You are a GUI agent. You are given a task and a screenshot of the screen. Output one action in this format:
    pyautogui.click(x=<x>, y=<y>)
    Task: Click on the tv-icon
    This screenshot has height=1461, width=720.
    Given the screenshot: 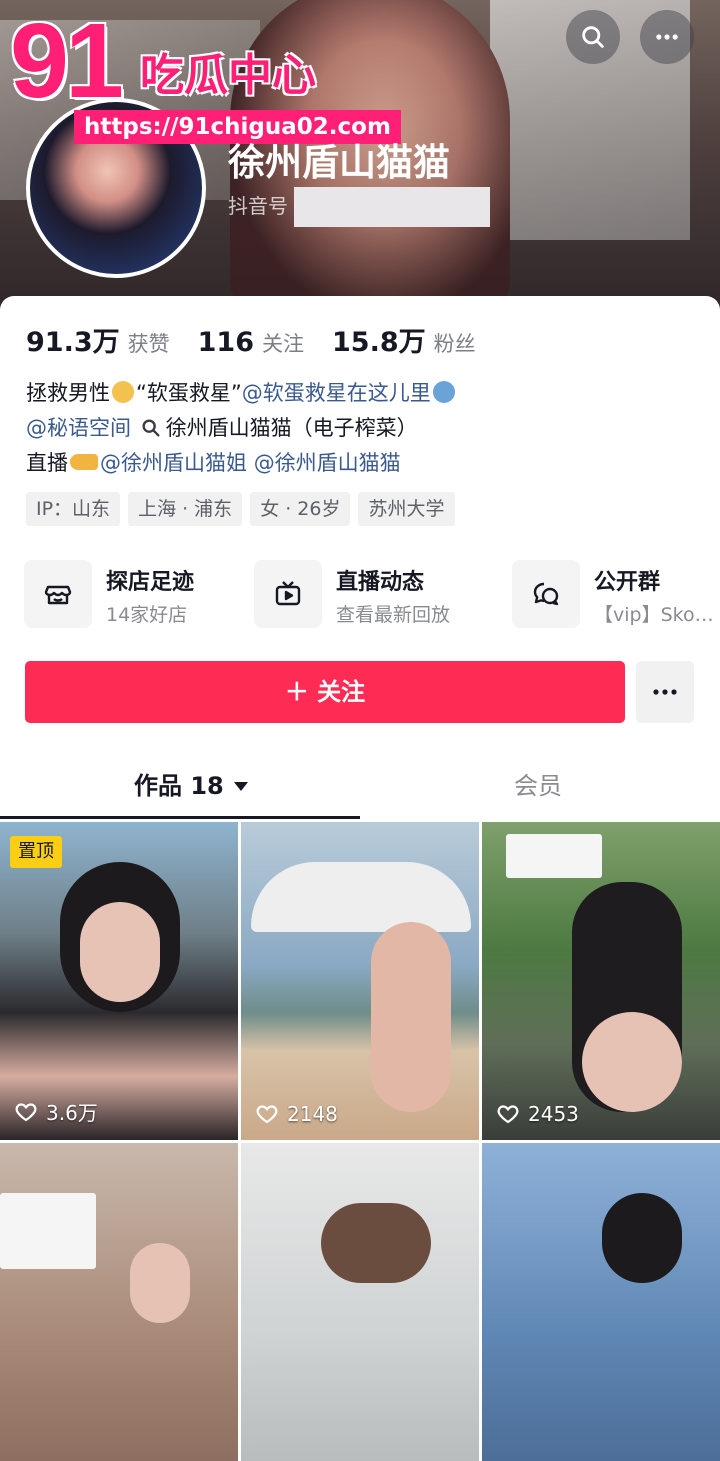 What is the action you would take?
    pyautogui.click(x=288, y=593)
    